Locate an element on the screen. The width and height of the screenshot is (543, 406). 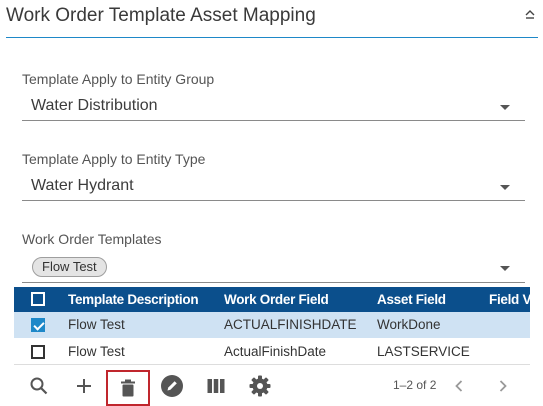
entity-type-label: Template Apply to Entity Type is located at coordinates (114, 159).